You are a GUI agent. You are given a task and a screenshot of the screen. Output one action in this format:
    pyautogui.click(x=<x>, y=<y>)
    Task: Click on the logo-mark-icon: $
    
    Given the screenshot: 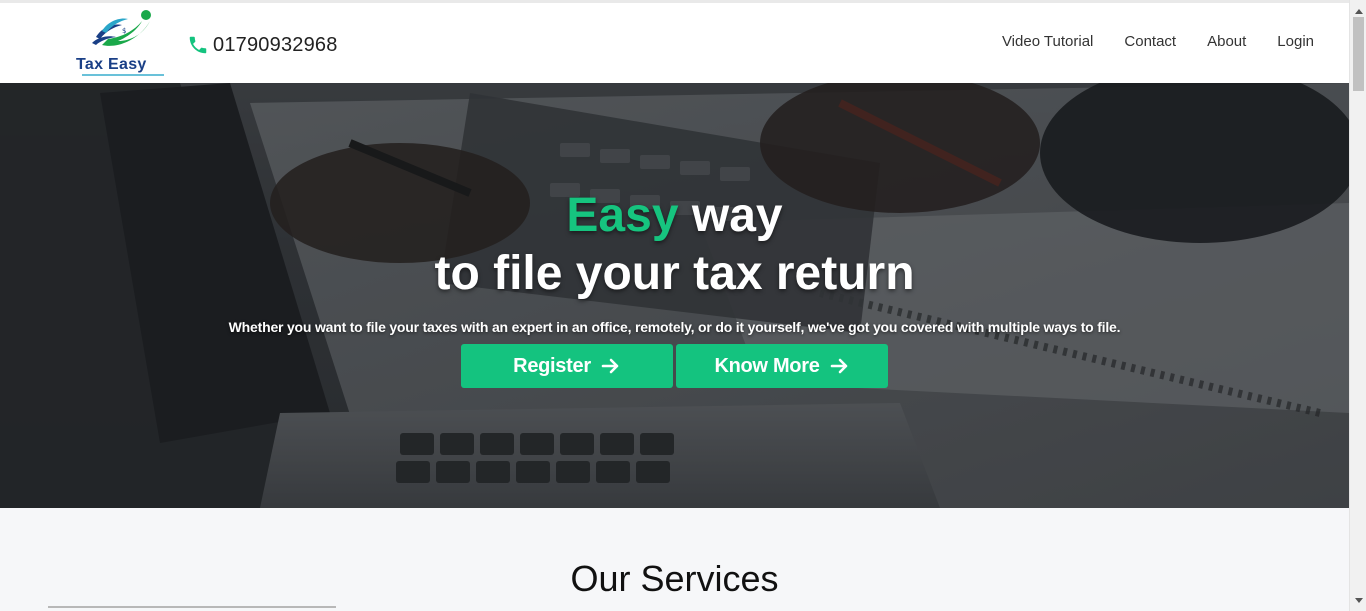 What is the action you would take?
    pyautogui.click(x=121, y=28)
    